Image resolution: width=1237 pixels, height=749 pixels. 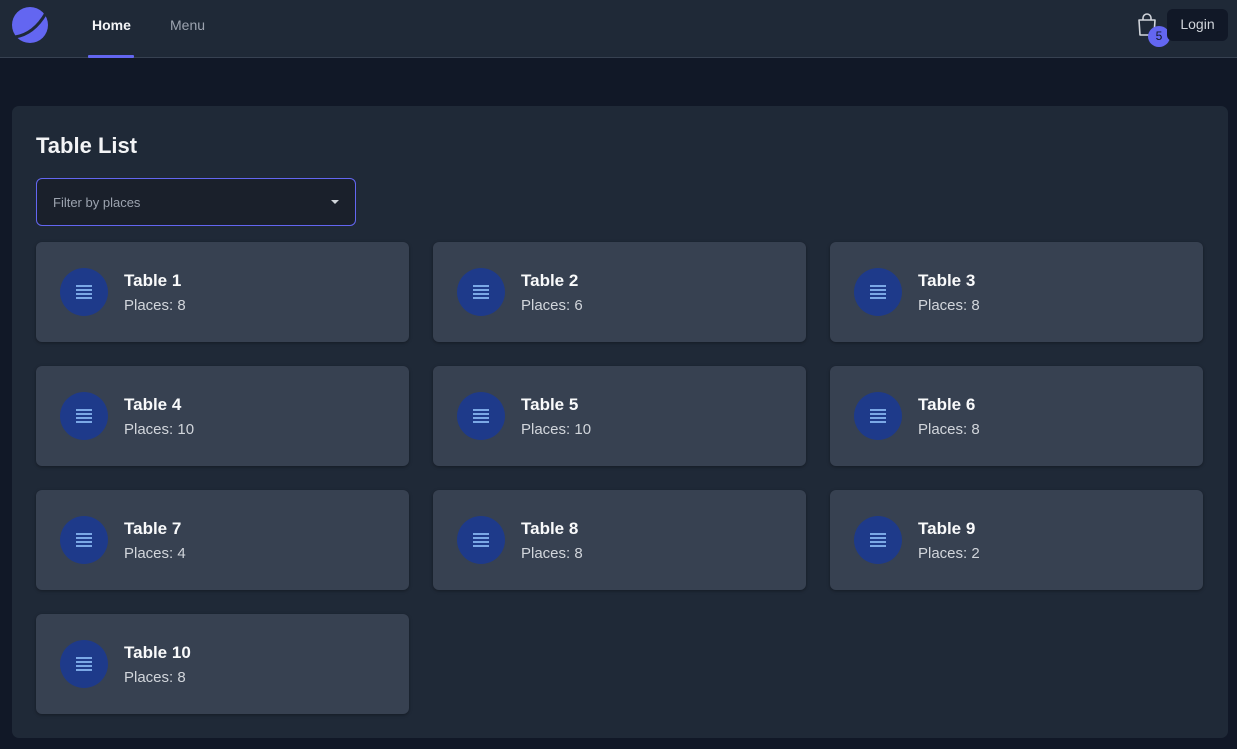 I want to click on table-name: Table 7, so click(x=153, y=528).